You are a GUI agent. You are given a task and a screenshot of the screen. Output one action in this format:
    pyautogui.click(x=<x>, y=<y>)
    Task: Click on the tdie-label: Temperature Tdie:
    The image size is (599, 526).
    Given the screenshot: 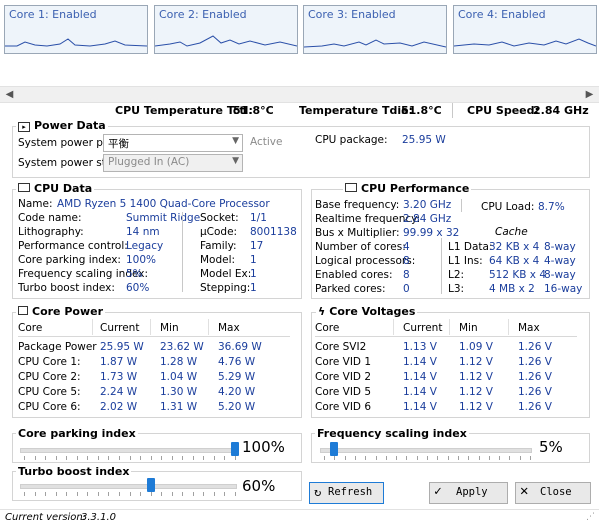 What is the action you would take?
    pyautogui.click(x=356, y=110)
    